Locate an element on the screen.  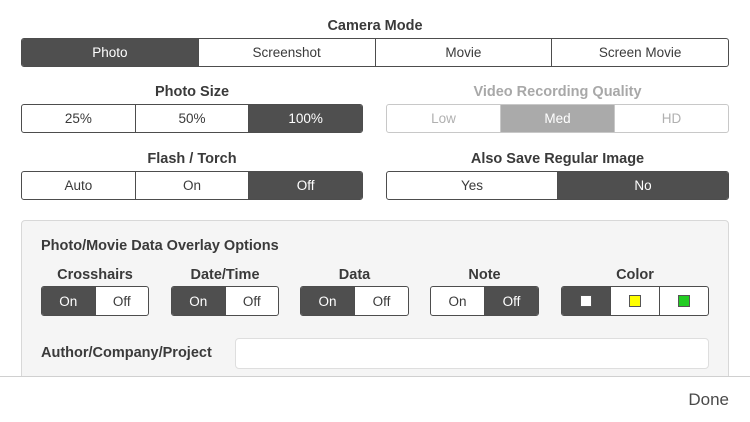
flash-torch-control: Auto On Off is located at coordinates (192, 185).